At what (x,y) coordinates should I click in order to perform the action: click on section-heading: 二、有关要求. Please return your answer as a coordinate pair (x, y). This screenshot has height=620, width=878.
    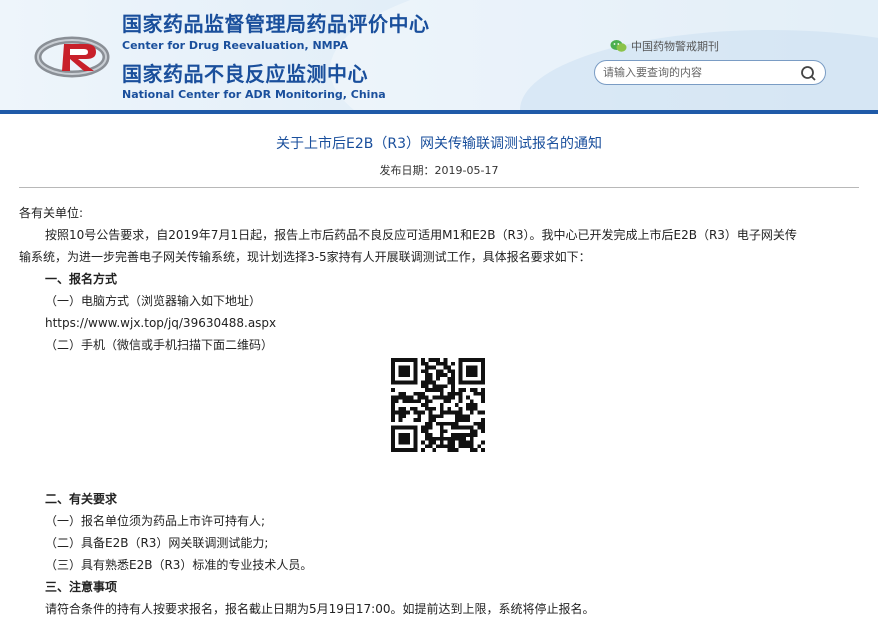
    Looking at the image, I should click on (81, 499).